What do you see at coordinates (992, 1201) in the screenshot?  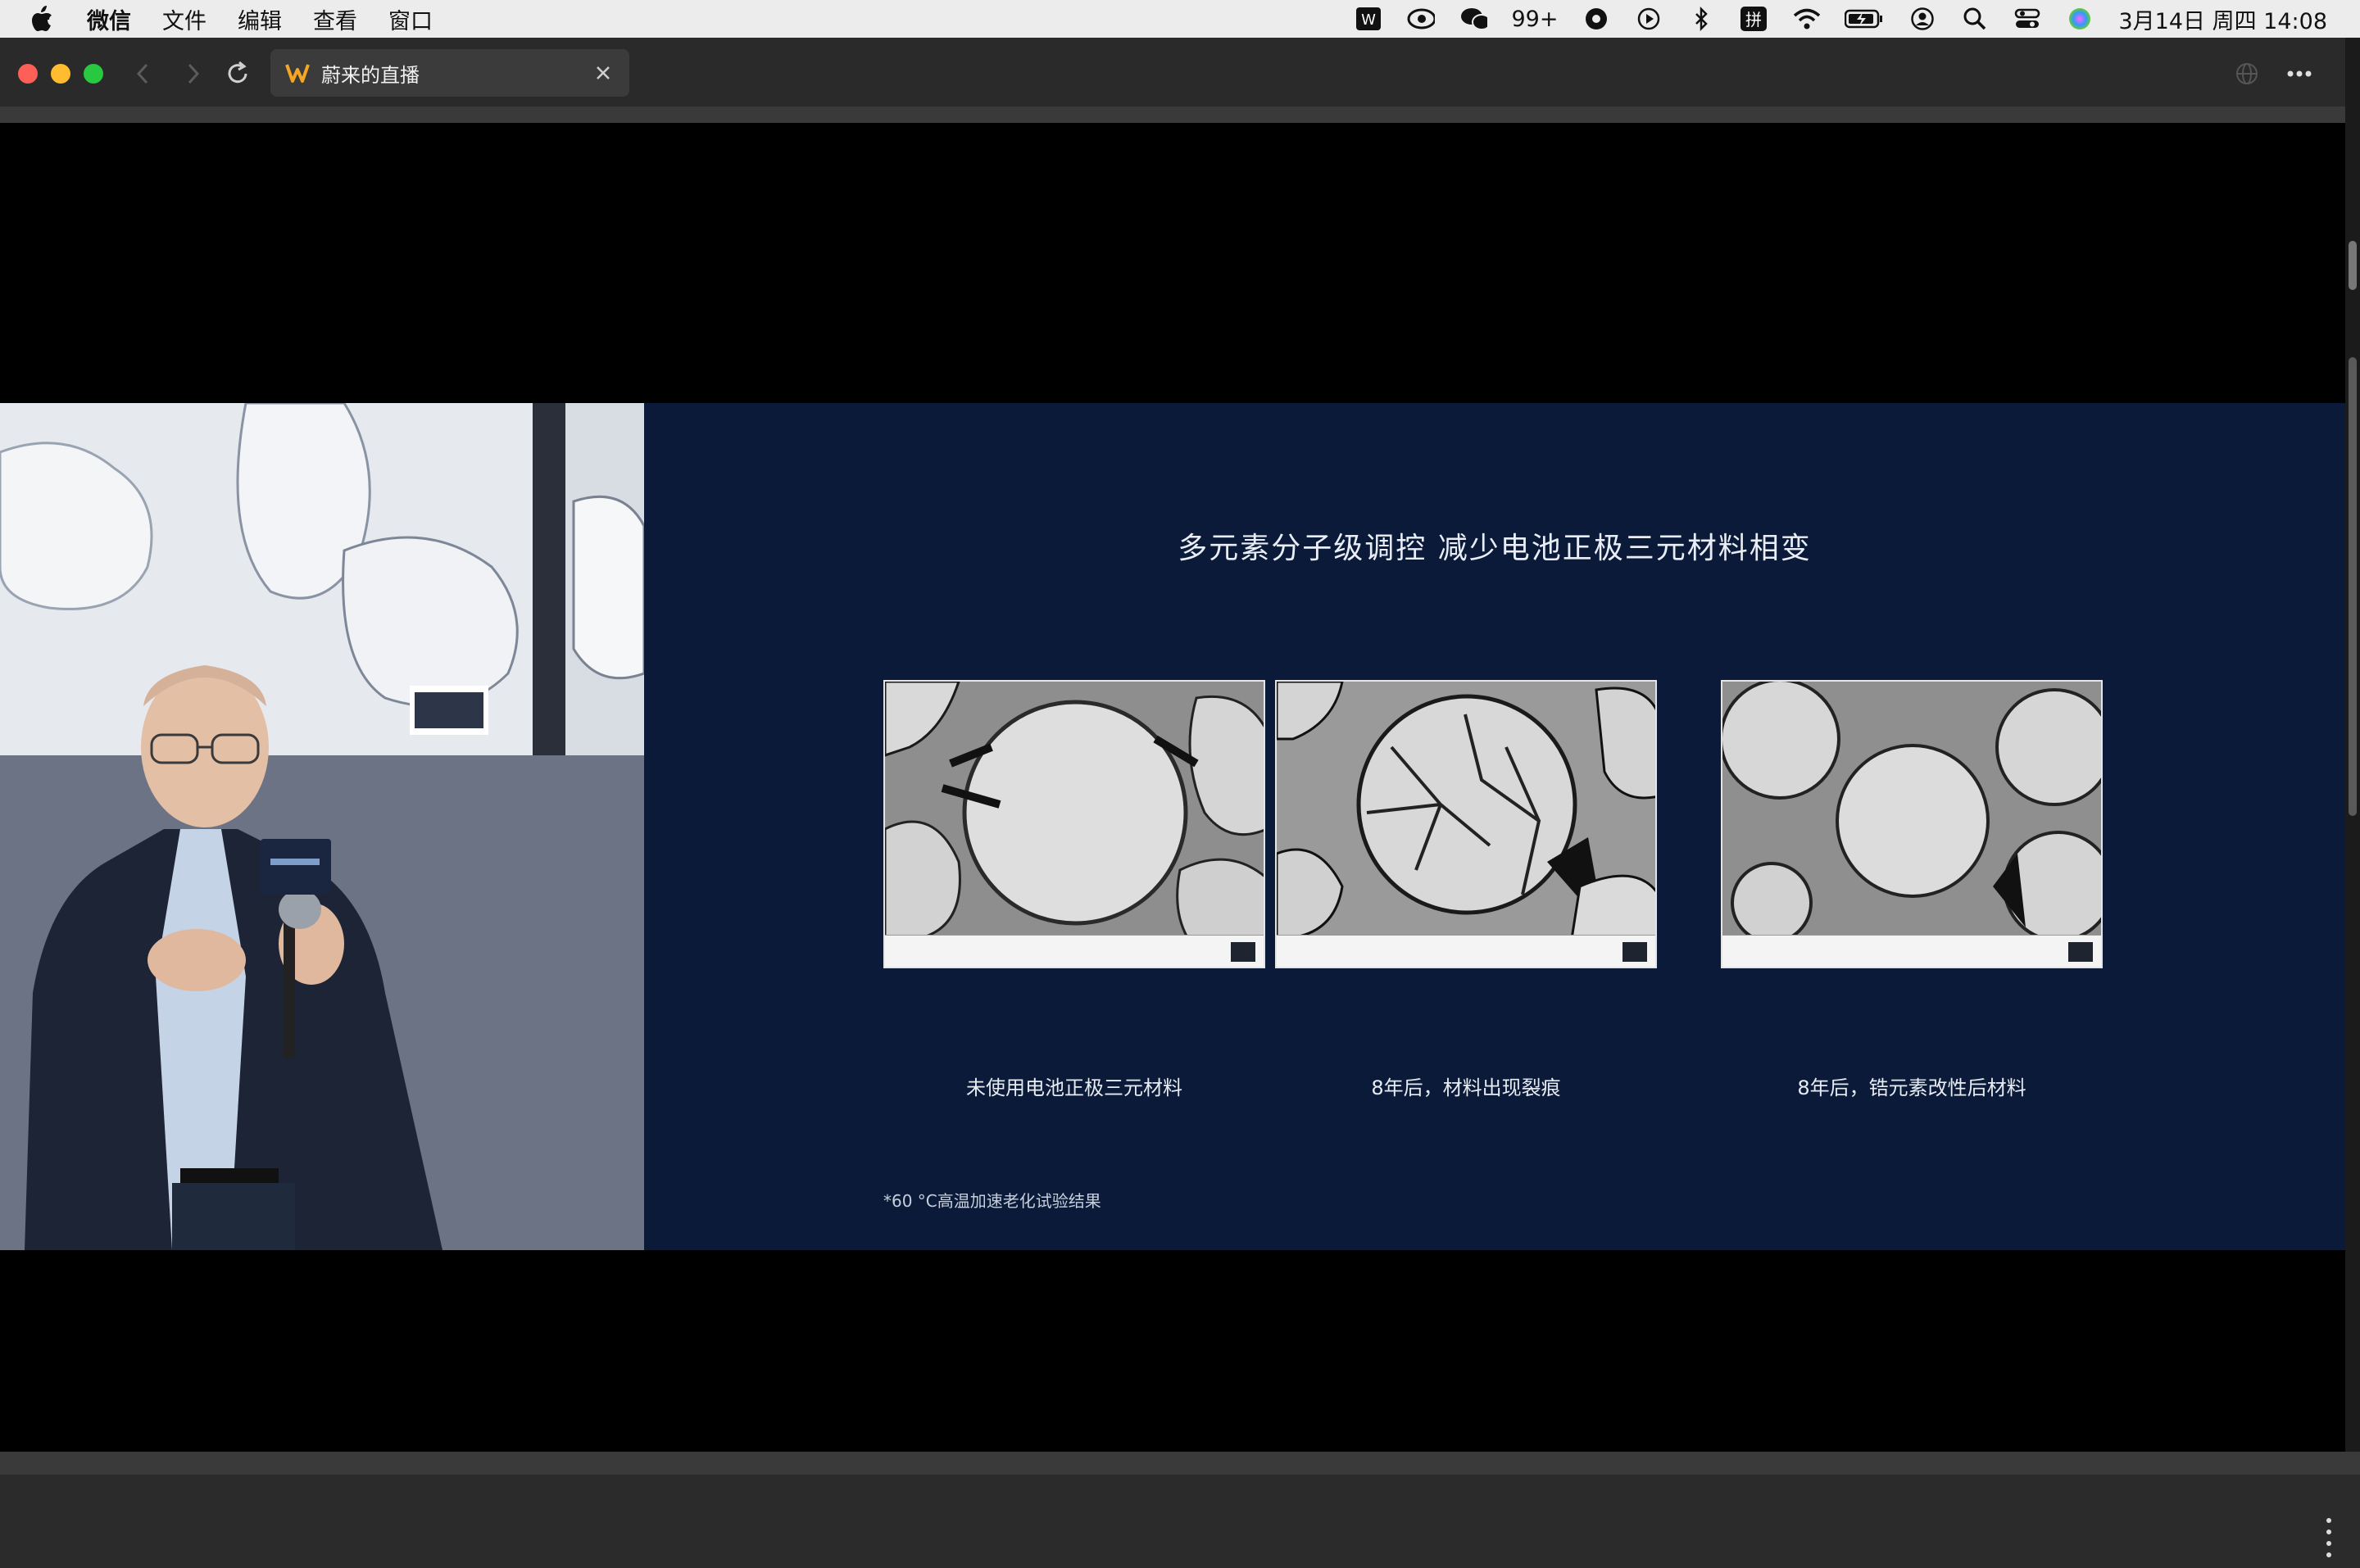 I see `slide-footnote: *60 °C高温加速老化试验结果` at bounding box center [992, 1201].